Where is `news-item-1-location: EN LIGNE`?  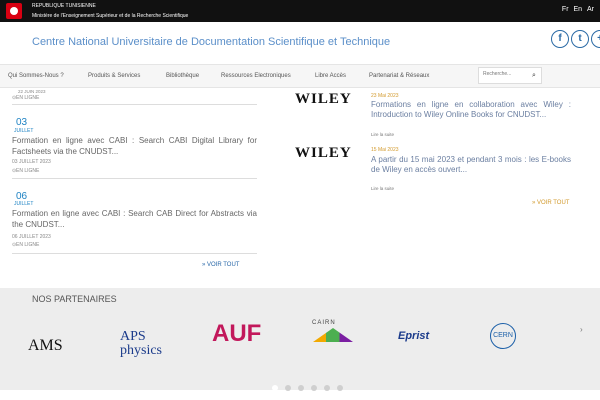
news-item-1-location: EN LIGNE is located at coordinates (28, 171).